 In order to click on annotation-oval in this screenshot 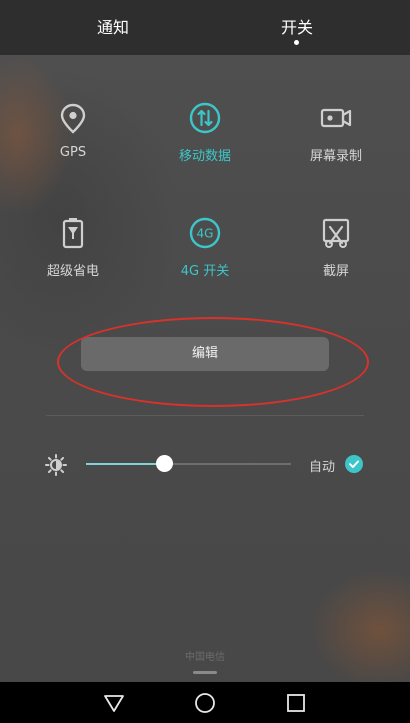, I will do `click(213, 362)`.